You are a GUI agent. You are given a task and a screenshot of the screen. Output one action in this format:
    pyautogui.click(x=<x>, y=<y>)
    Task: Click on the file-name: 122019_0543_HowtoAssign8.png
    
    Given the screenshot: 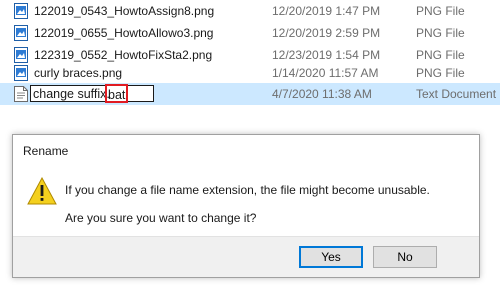 What is the action you would take?
    pyautogui.click(x=124, y=11)
    